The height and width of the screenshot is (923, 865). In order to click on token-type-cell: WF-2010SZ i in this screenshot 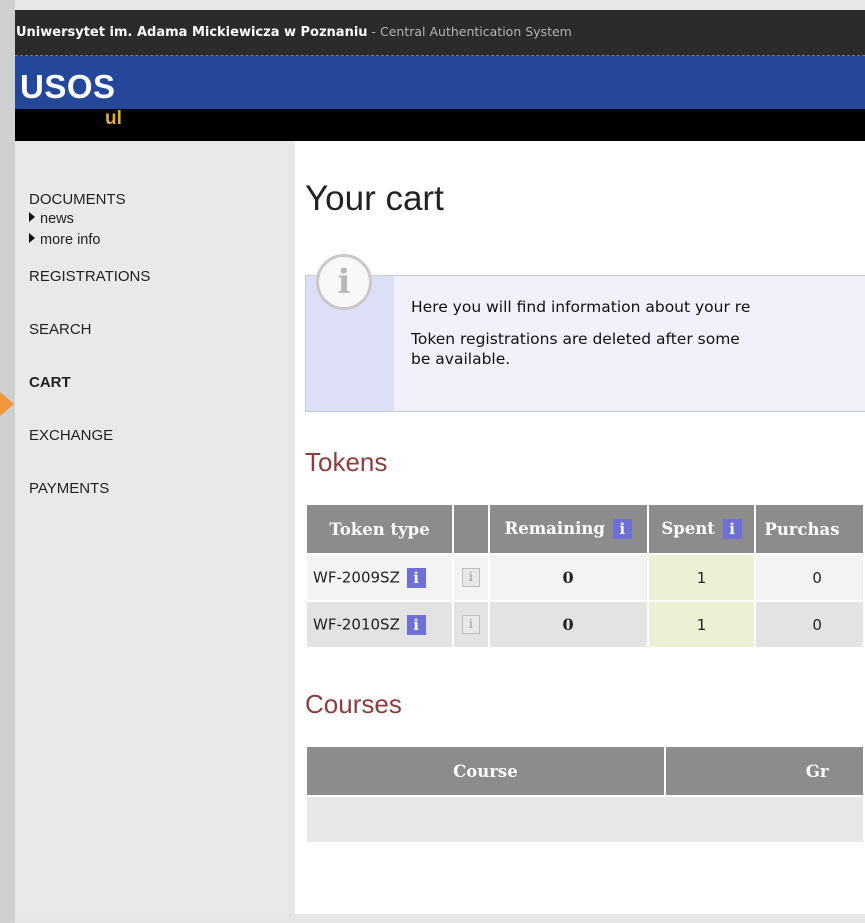, I will do `click(380, 624)`.